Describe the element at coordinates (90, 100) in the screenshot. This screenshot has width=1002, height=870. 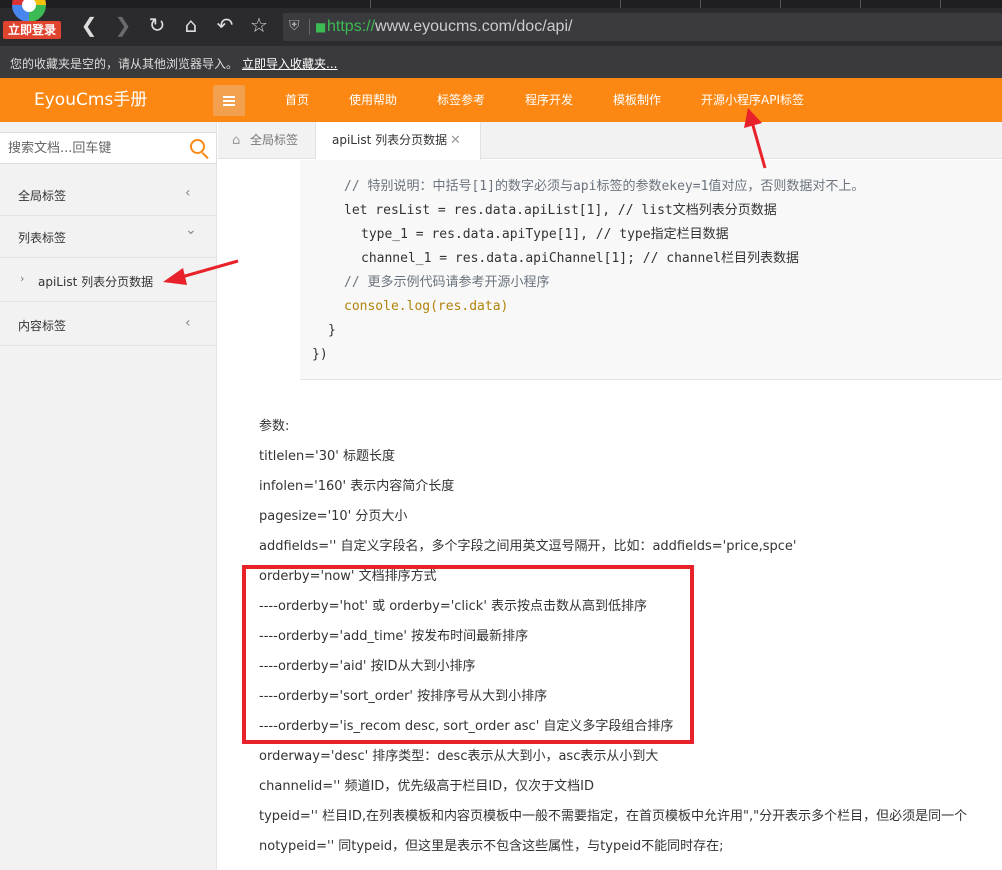
I see `site-logo: EyouCms手册` at that location.